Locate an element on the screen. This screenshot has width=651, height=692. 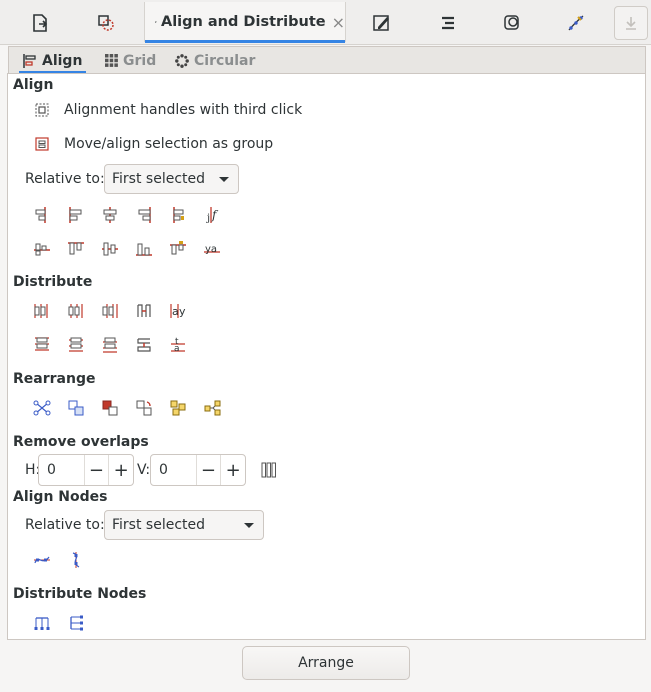
distribute-baselines-vertical-button: ta is located at coordinates (178, 345).